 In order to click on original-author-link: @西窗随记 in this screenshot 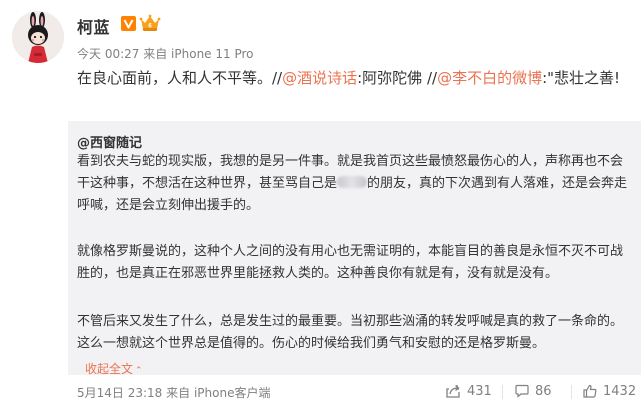, I will do `click(109, 141)`.